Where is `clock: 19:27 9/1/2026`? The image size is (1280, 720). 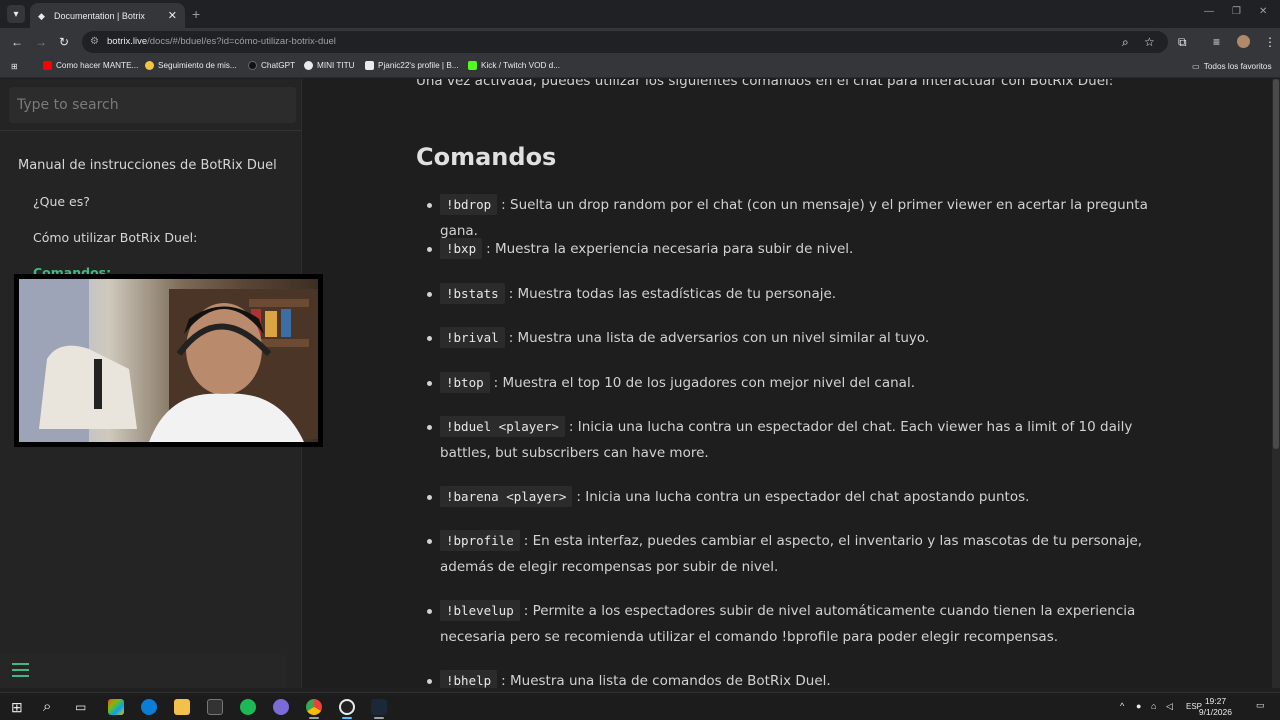 clock: 19:27 9/1/2026 is located at coordinates (1215, 707).